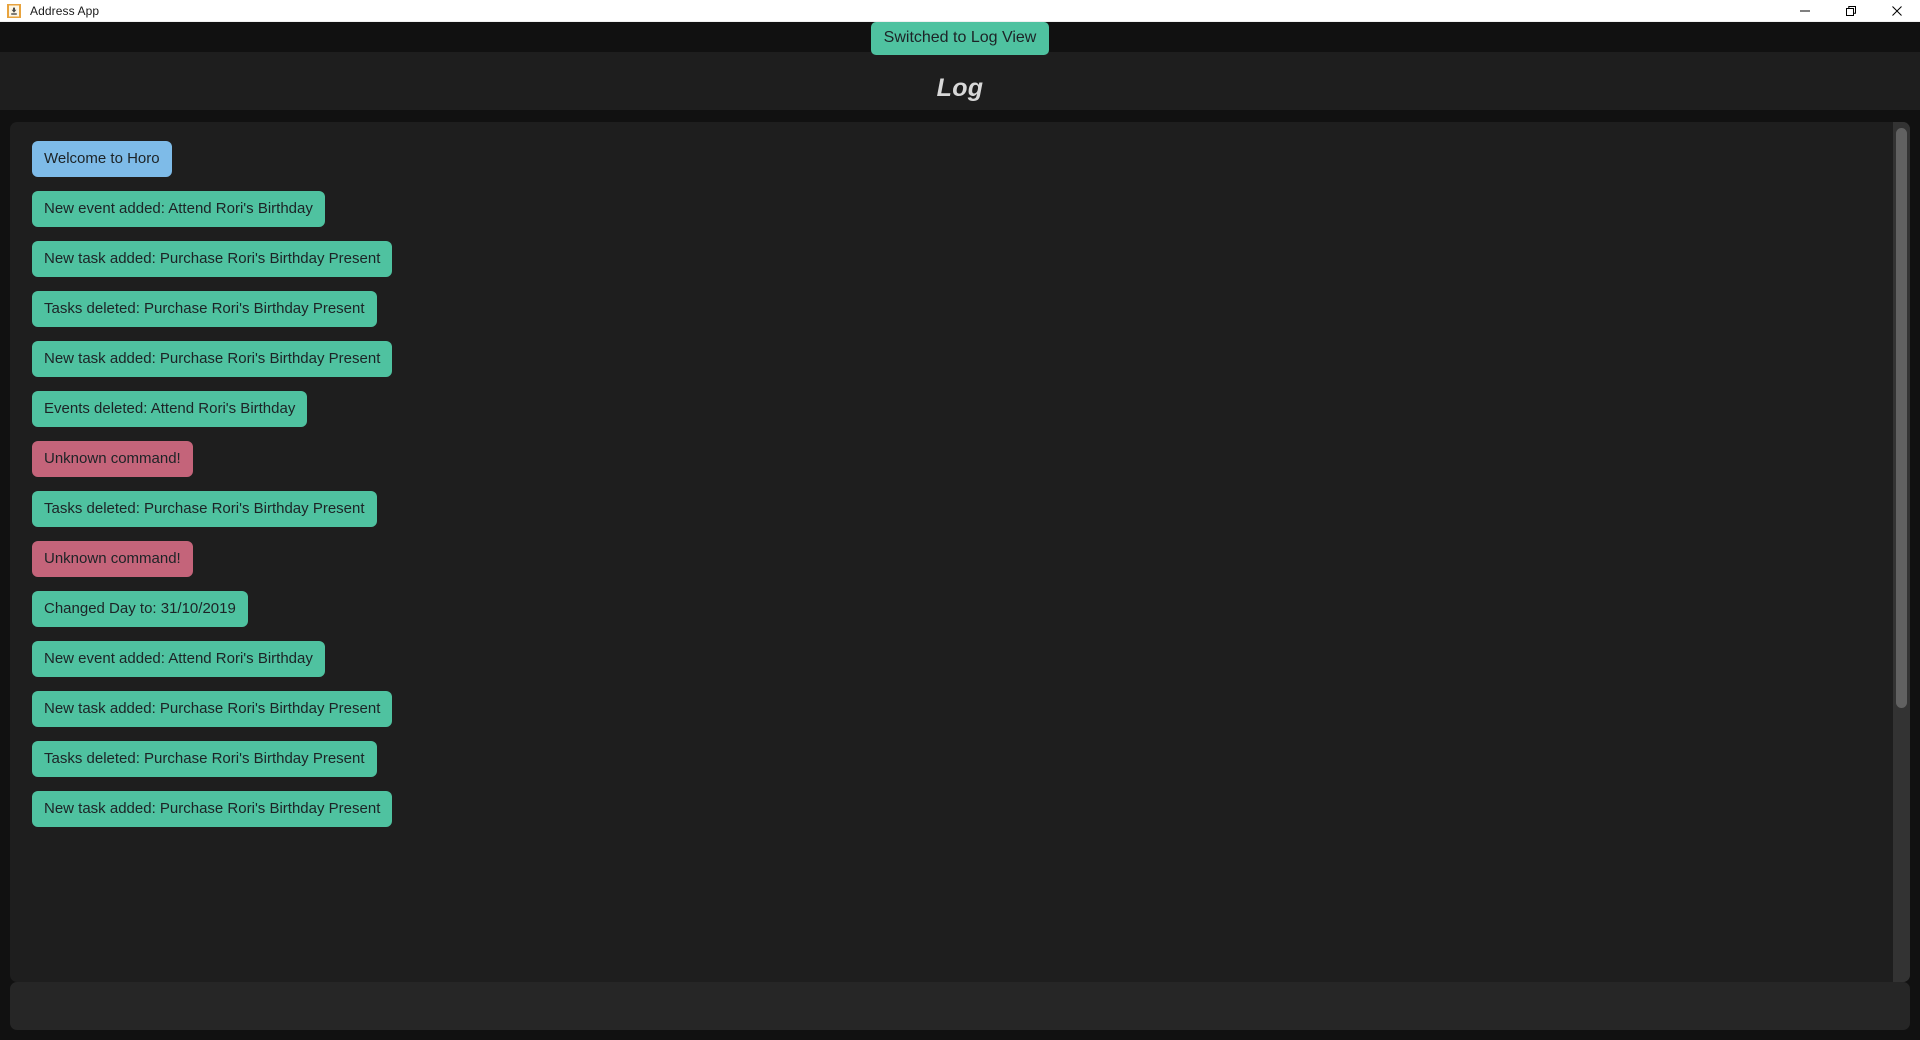 This screenshot has height=1040, width=1920. Describe the element at coordinates (960, 11) in the screenshot. I see `window-title-bar: Address App` at that location.